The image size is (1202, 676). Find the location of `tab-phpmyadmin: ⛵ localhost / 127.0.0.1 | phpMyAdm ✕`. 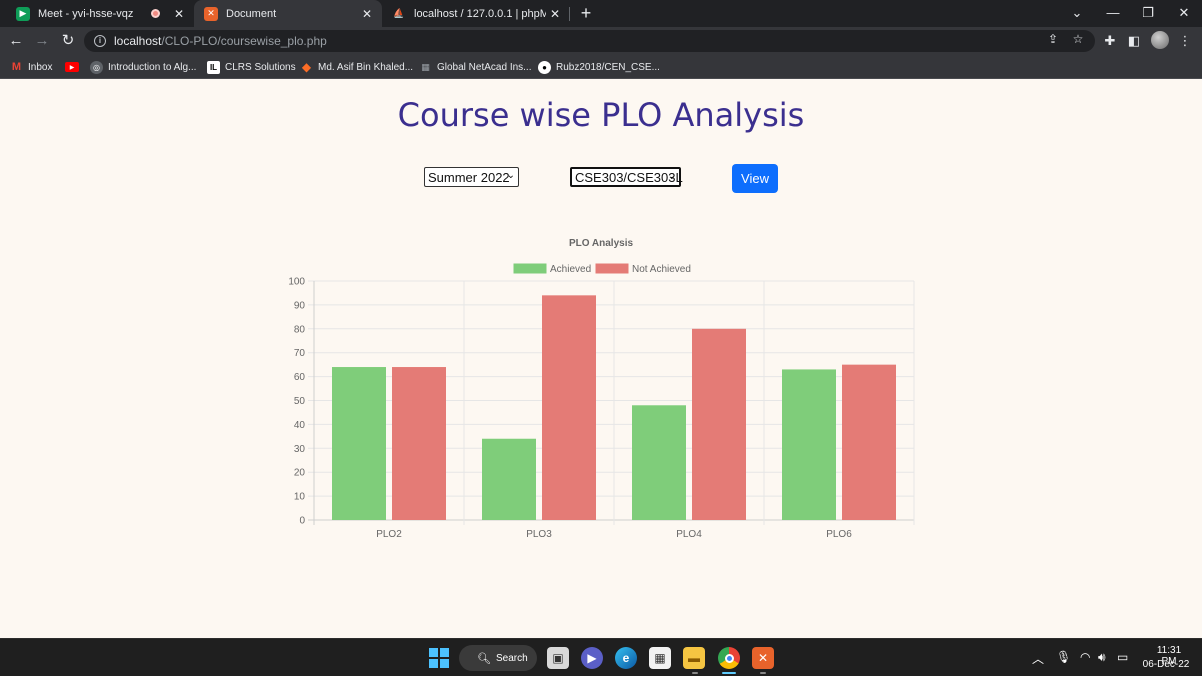

tab-phpmyadmin: ⛵ localhost / 127.0.0.1 | phpMyAdm ✕ is located at coordinates (476, 13).